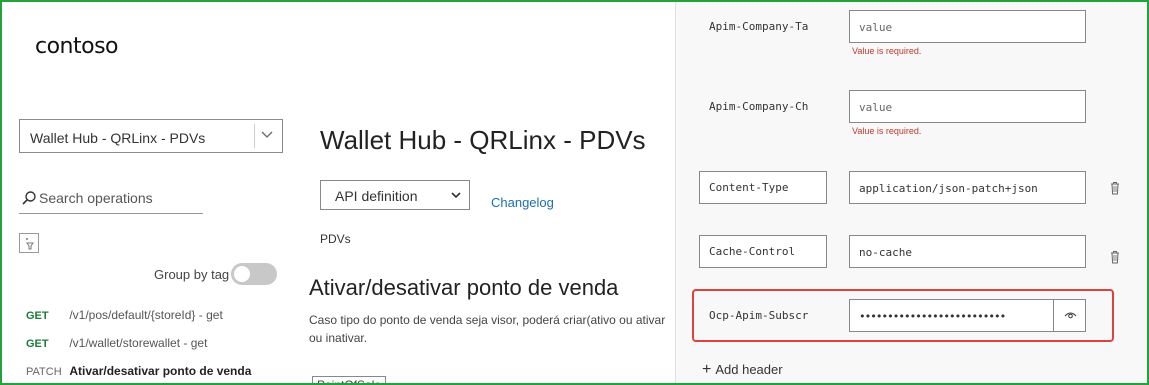 This screenshot has height=385, width=1149. What do you see at coordinates (118, 138) in the screenshot?
I see `api-selector-value: Wallet Hub - QRLinx - PDVs` at bounding box center [118, 138].